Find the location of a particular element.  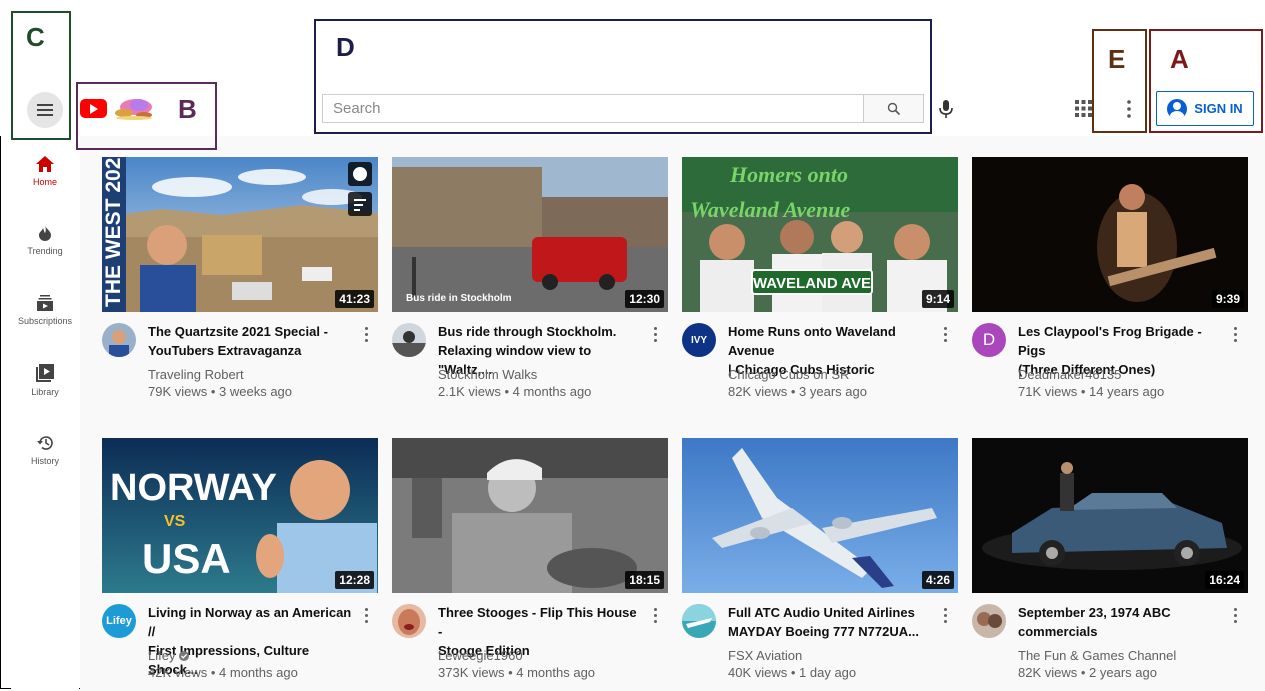

video-thumbnail: THE WEST 2021 41:23 is located at coordinates (240, 234).